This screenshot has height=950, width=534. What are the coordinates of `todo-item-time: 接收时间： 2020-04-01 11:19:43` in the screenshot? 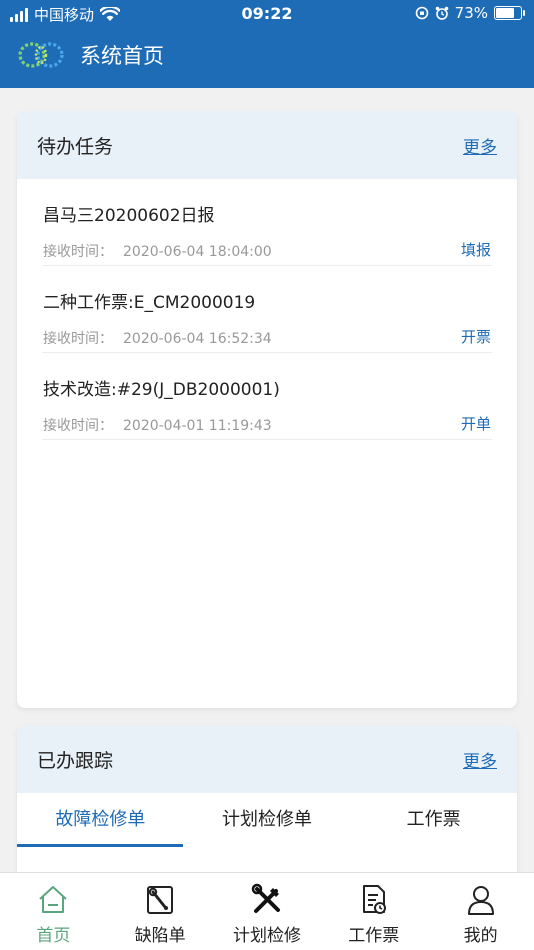 It's located at (157, 425).